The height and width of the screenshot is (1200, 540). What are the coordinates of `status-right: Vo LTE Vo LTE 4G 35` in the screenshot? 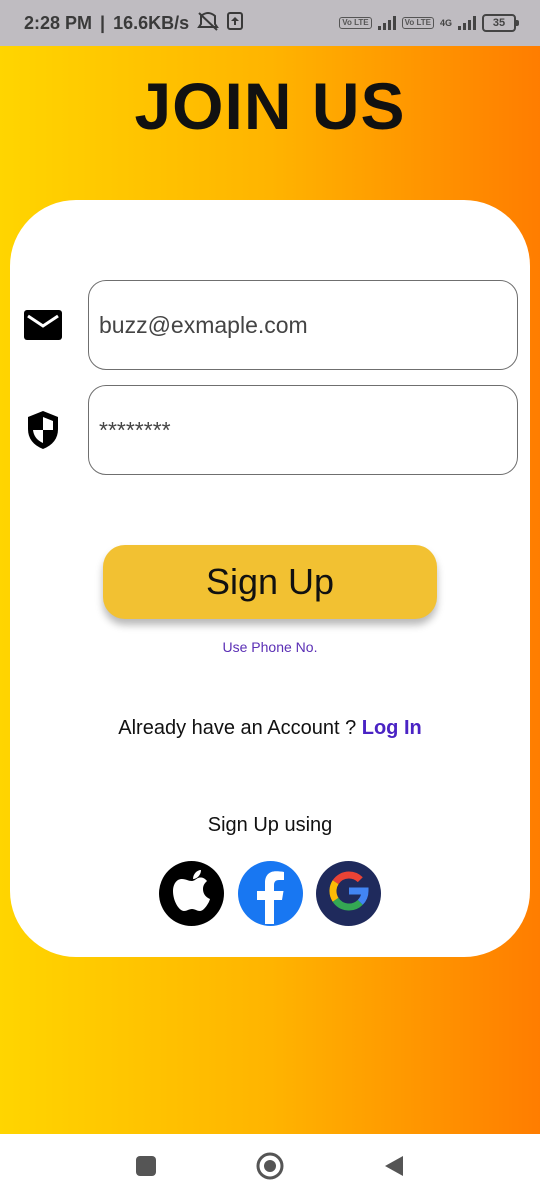 It's located at (429, 23).